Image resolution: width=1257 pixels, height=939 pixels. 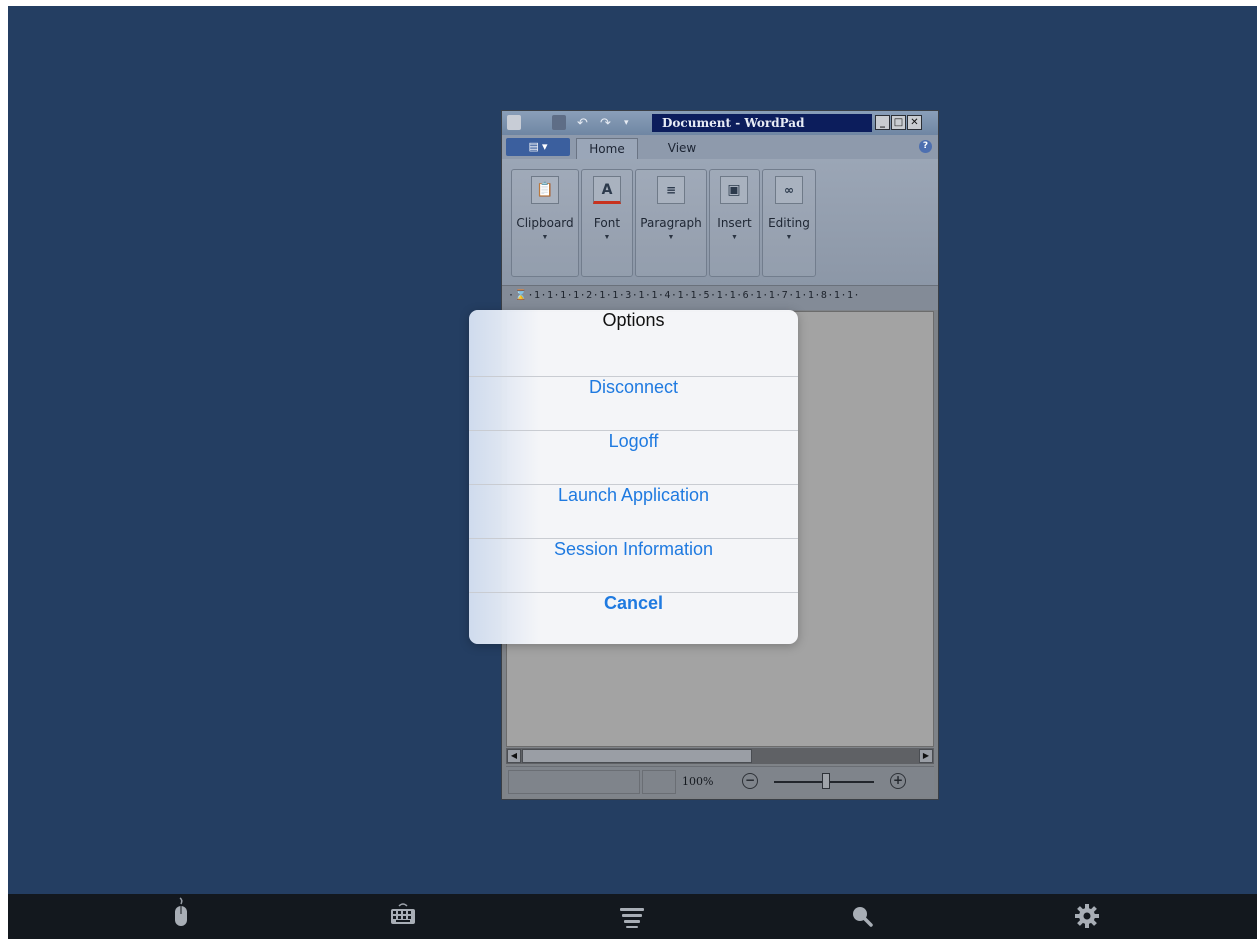 I want to click on status-bar: 100% − +, so click(x=720, y=781).